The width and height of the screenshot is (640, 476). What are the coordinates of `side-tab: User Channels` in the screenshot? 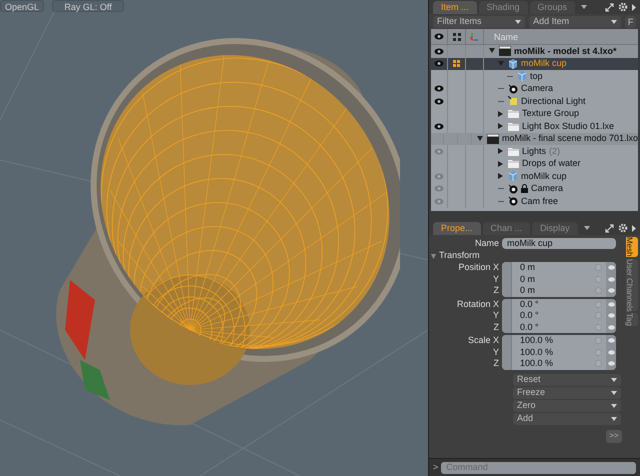 It's located at (632, 285).